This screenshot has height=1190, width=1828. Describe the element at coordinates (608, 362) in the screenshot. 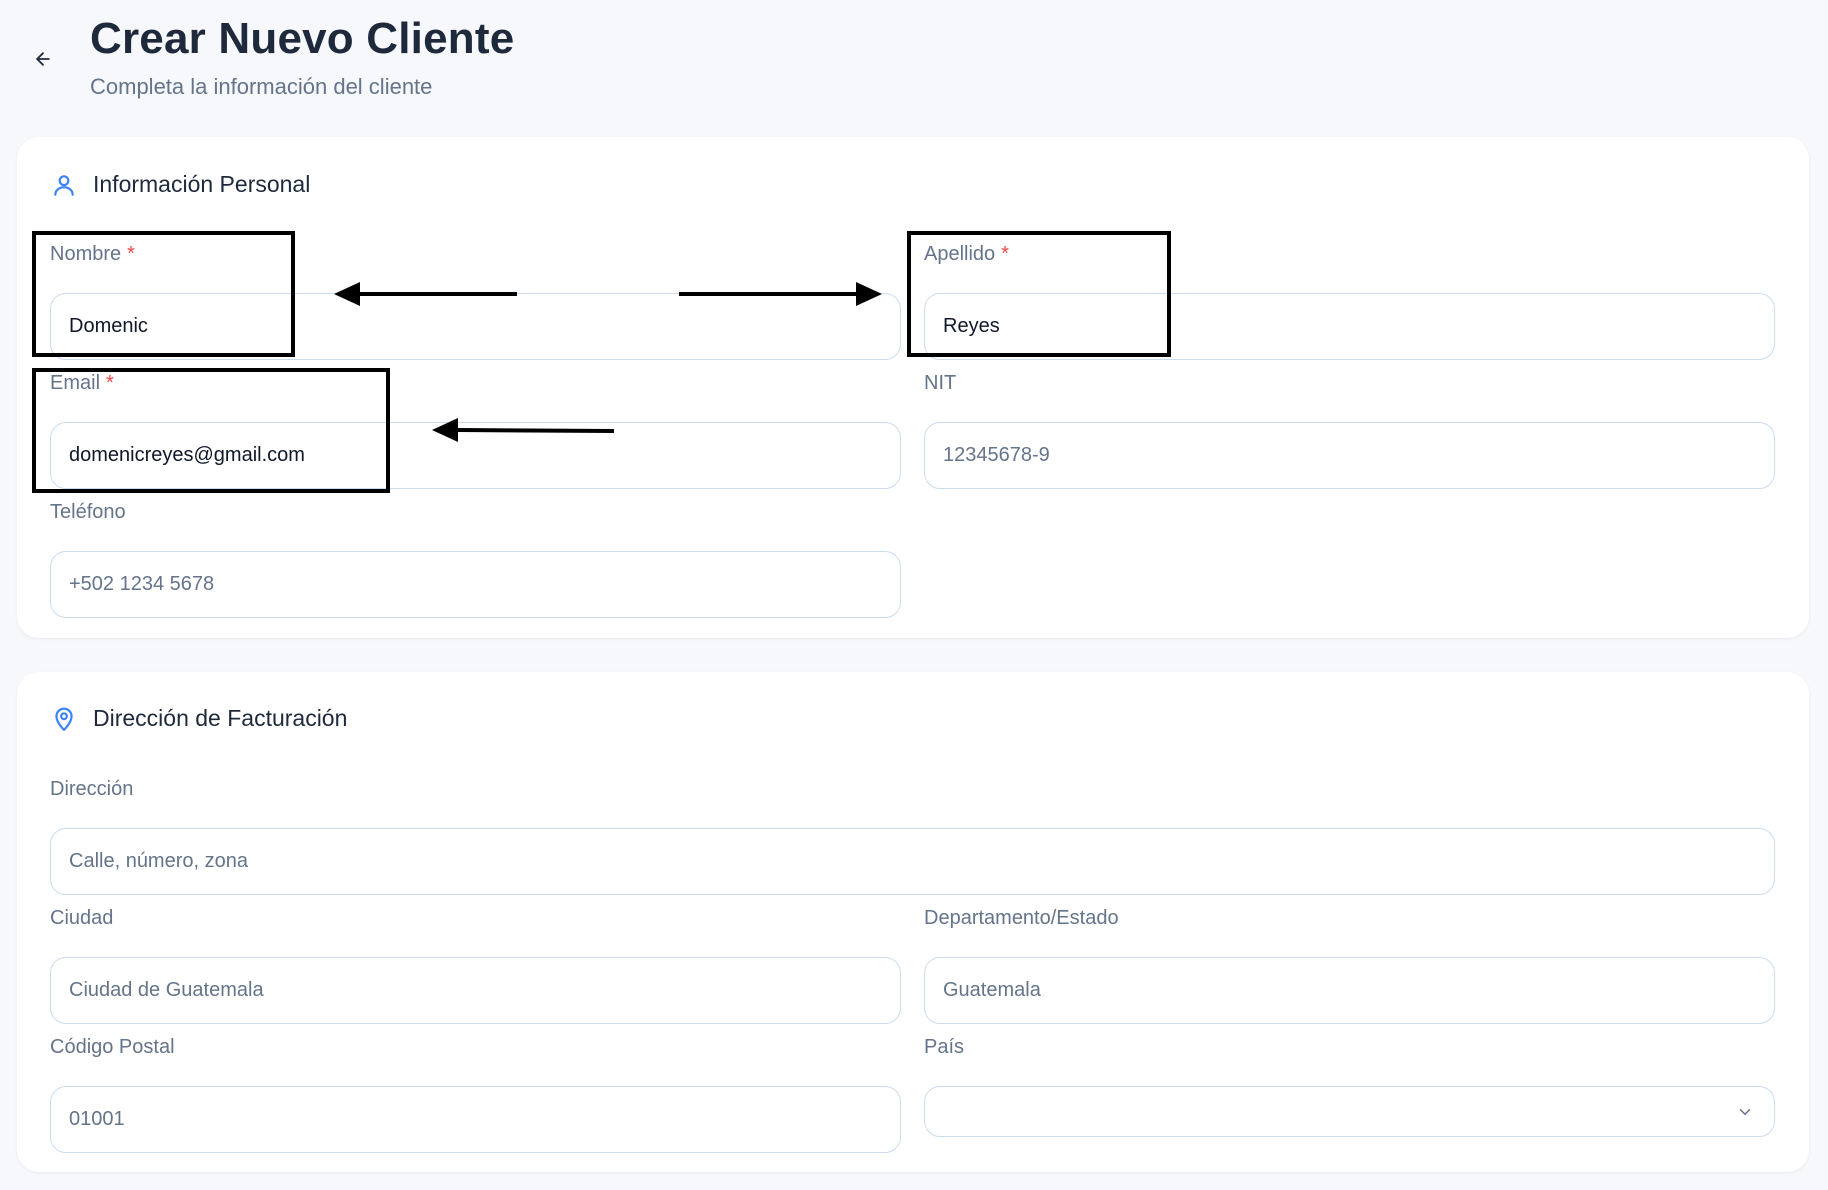

I see `annotation-arrows` at that location.